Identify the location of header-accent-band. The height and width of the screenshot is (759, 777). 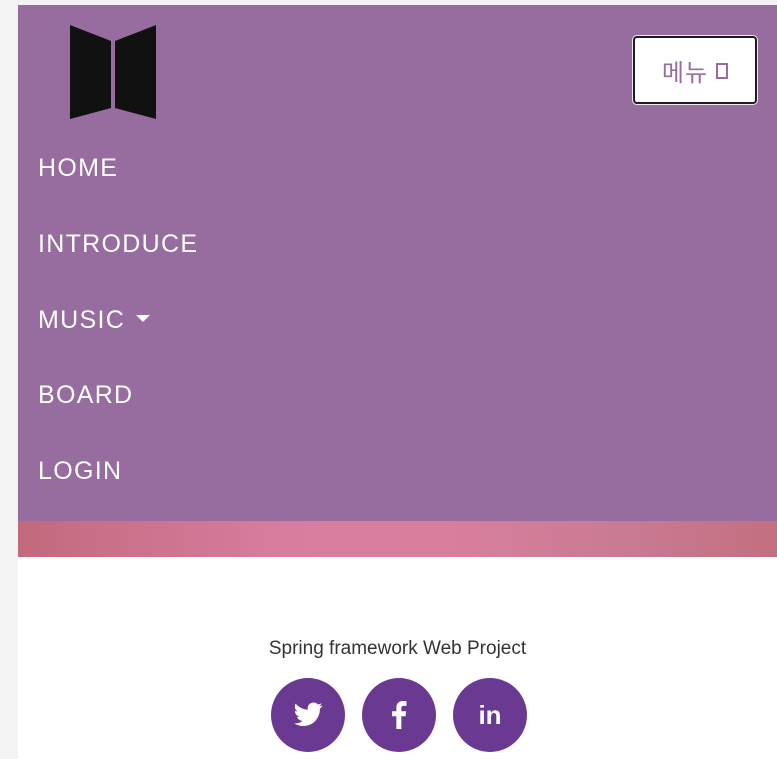
(397, 539).